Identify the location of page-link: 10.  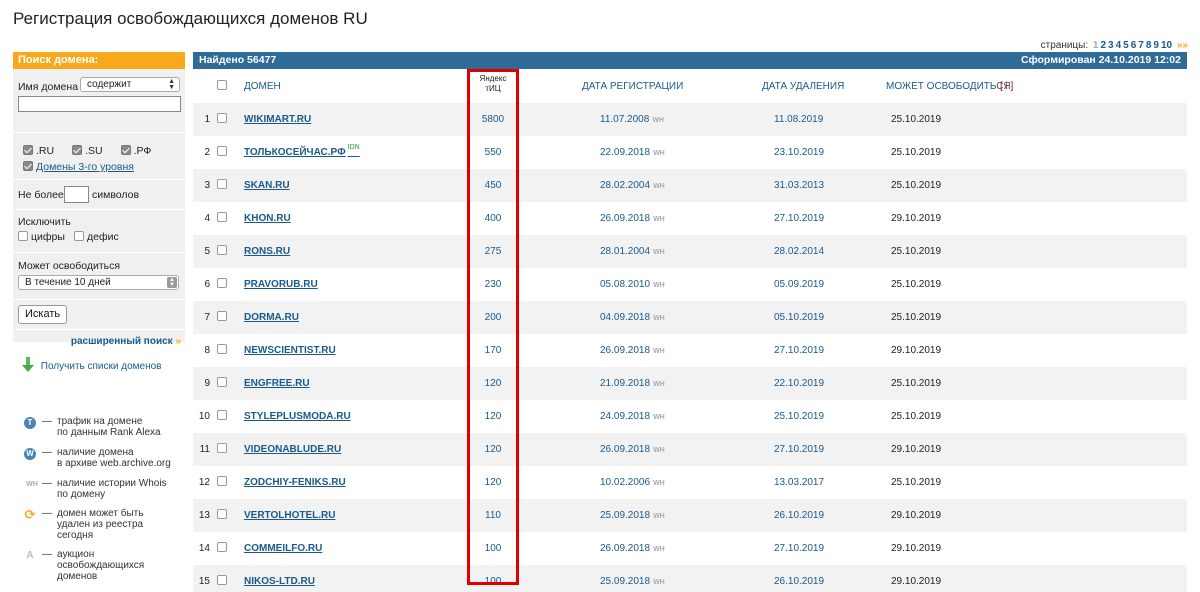
(1166, 45).